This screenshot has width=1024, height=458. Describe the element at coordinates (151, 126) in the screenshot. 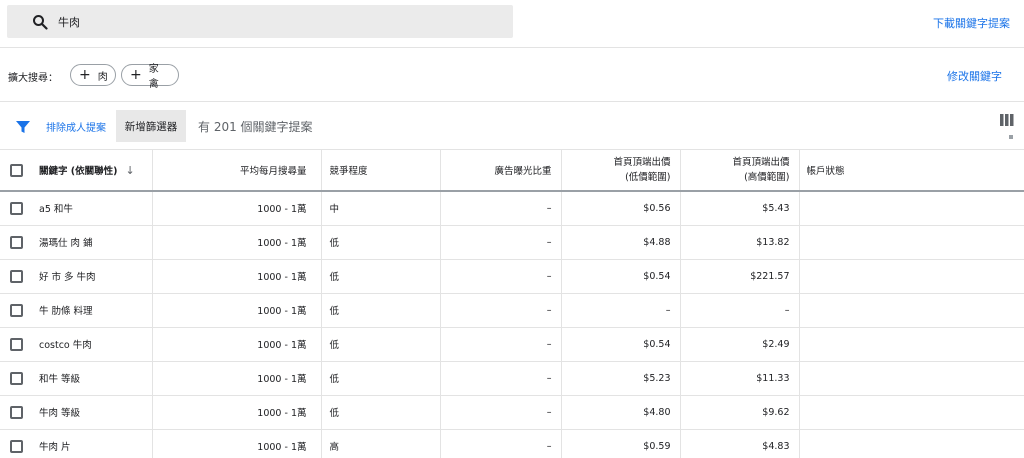

I see `add-filter-button: 新增篩選器` at that location.